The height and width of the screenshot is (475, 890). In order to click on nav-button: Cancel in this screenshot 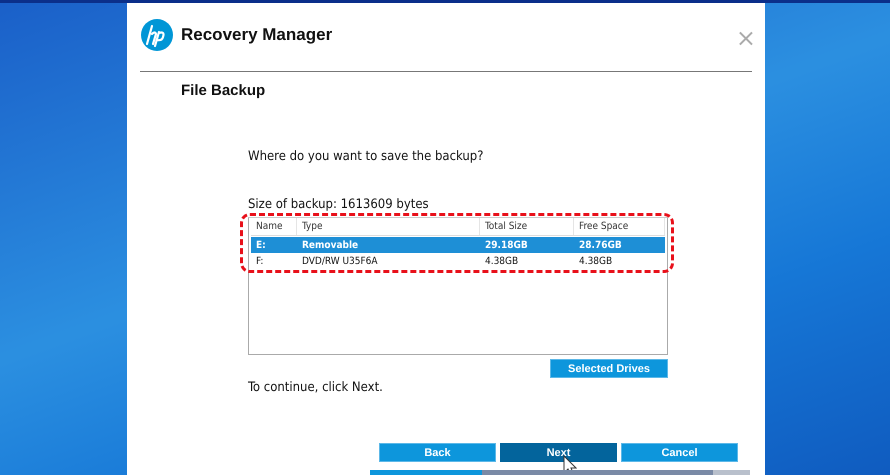, I will do `click(679, 452)`.